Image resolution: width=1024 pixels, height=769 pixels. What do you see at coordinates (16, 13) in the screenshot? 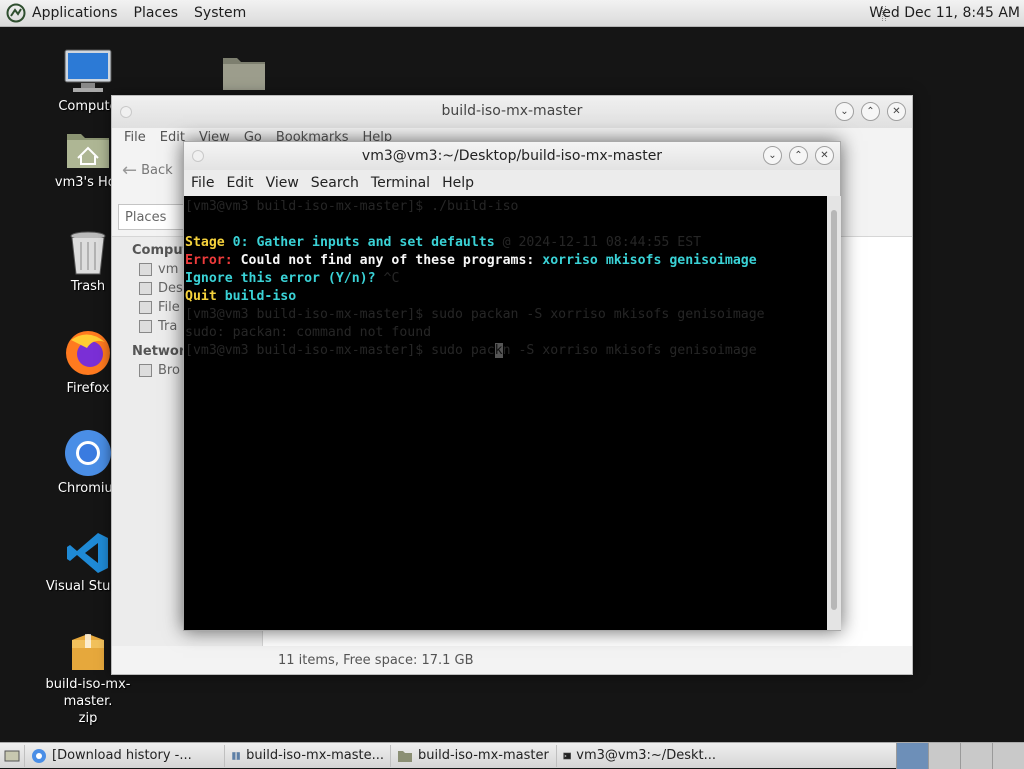
I see `mx-logo-icon` at bounding box center [16, 13].